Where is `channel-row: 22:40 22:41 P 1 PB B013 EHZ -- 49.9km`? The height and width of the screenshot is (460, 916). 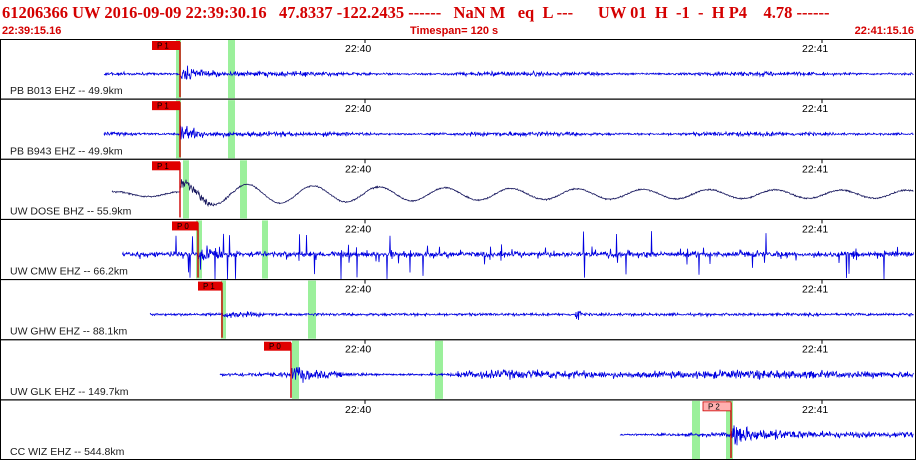
channel-row: 22:40 22:41 P 1 PB B013 EHZ -- 49.9km is located at coordinates (462, 69).